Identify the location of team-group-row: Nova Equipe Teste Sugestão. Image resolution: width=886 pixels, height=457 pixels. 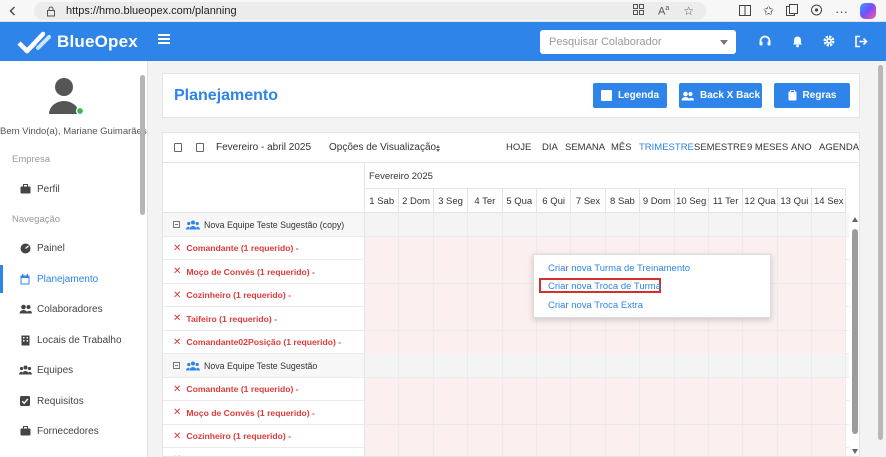
(506, 366).